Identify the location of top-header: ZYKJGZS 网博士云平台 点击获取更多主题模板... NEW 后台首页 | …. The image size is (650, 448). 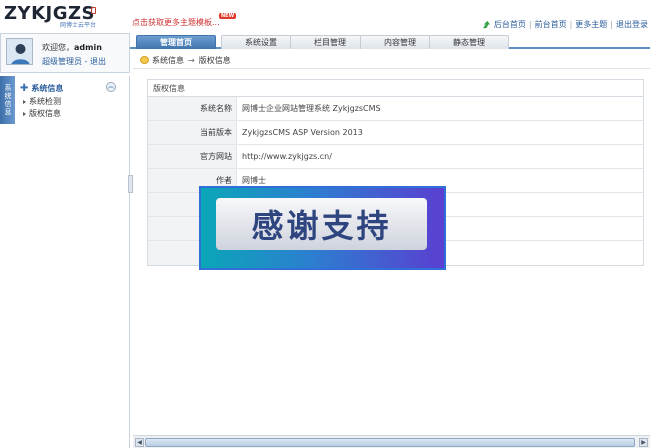
(325, 16).